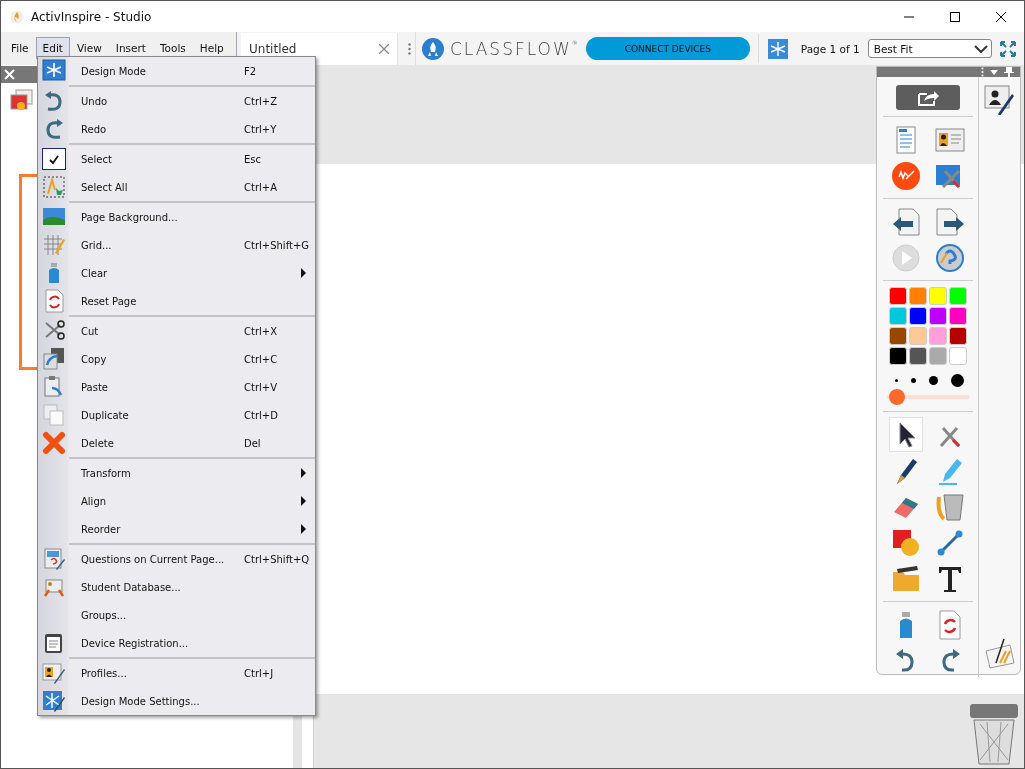 This screenshot has width=1025, height=769. I want to click on menu-item: View, so click(89, 47).